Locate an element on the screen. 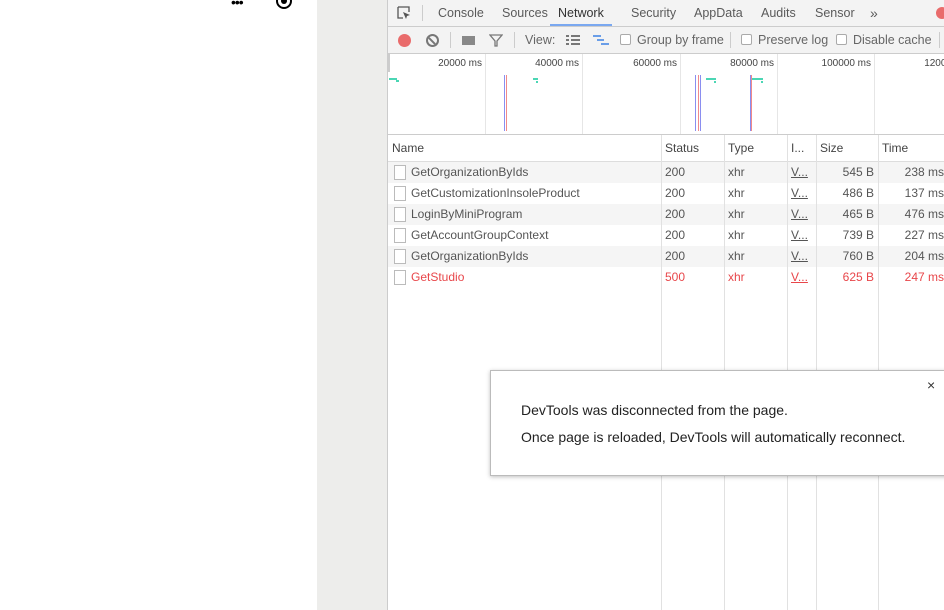  request-name: GetAccountGroupContext is located at coordinates (480, 235).